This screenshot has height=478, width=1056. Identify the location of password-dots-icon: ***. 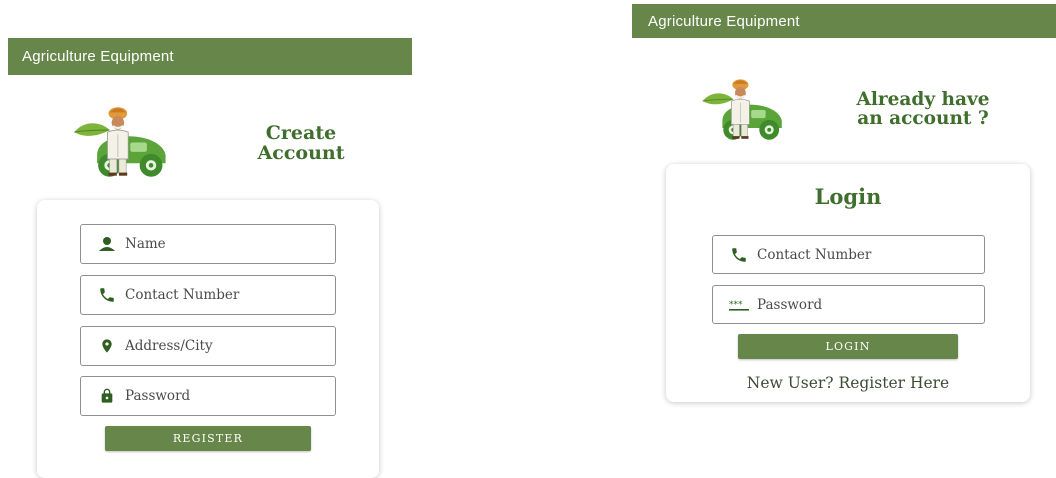
(739, 305).